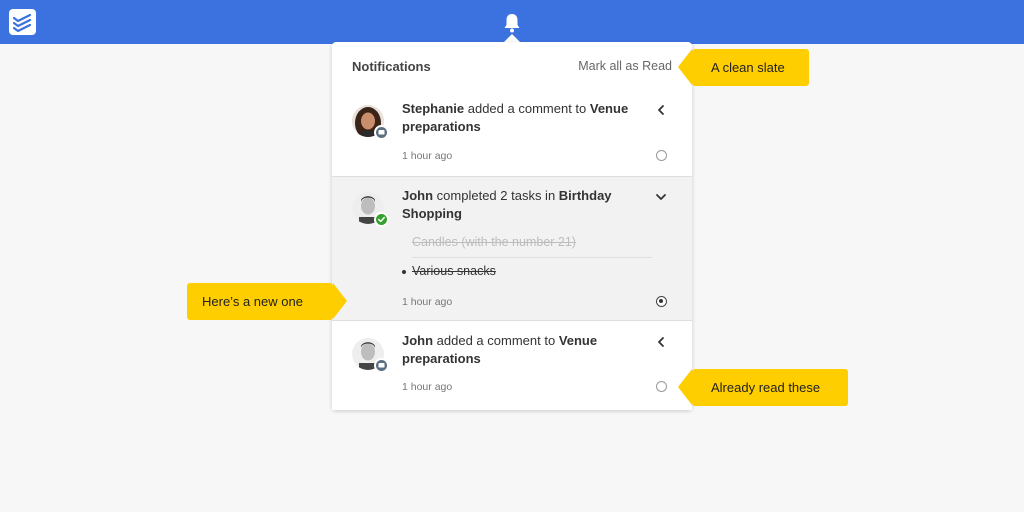 Image resolution: width=1024 pixels, height=512 pixels. I want to click on callout-already-read: Already read these, so click(763, 387).